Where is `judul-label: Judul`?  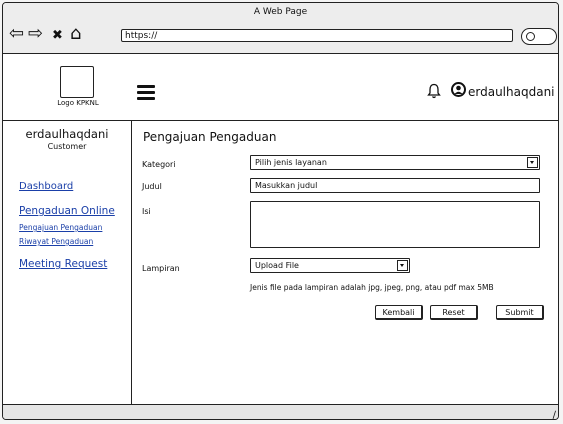 judul-label: Judul is located at coordinates (152, 186).